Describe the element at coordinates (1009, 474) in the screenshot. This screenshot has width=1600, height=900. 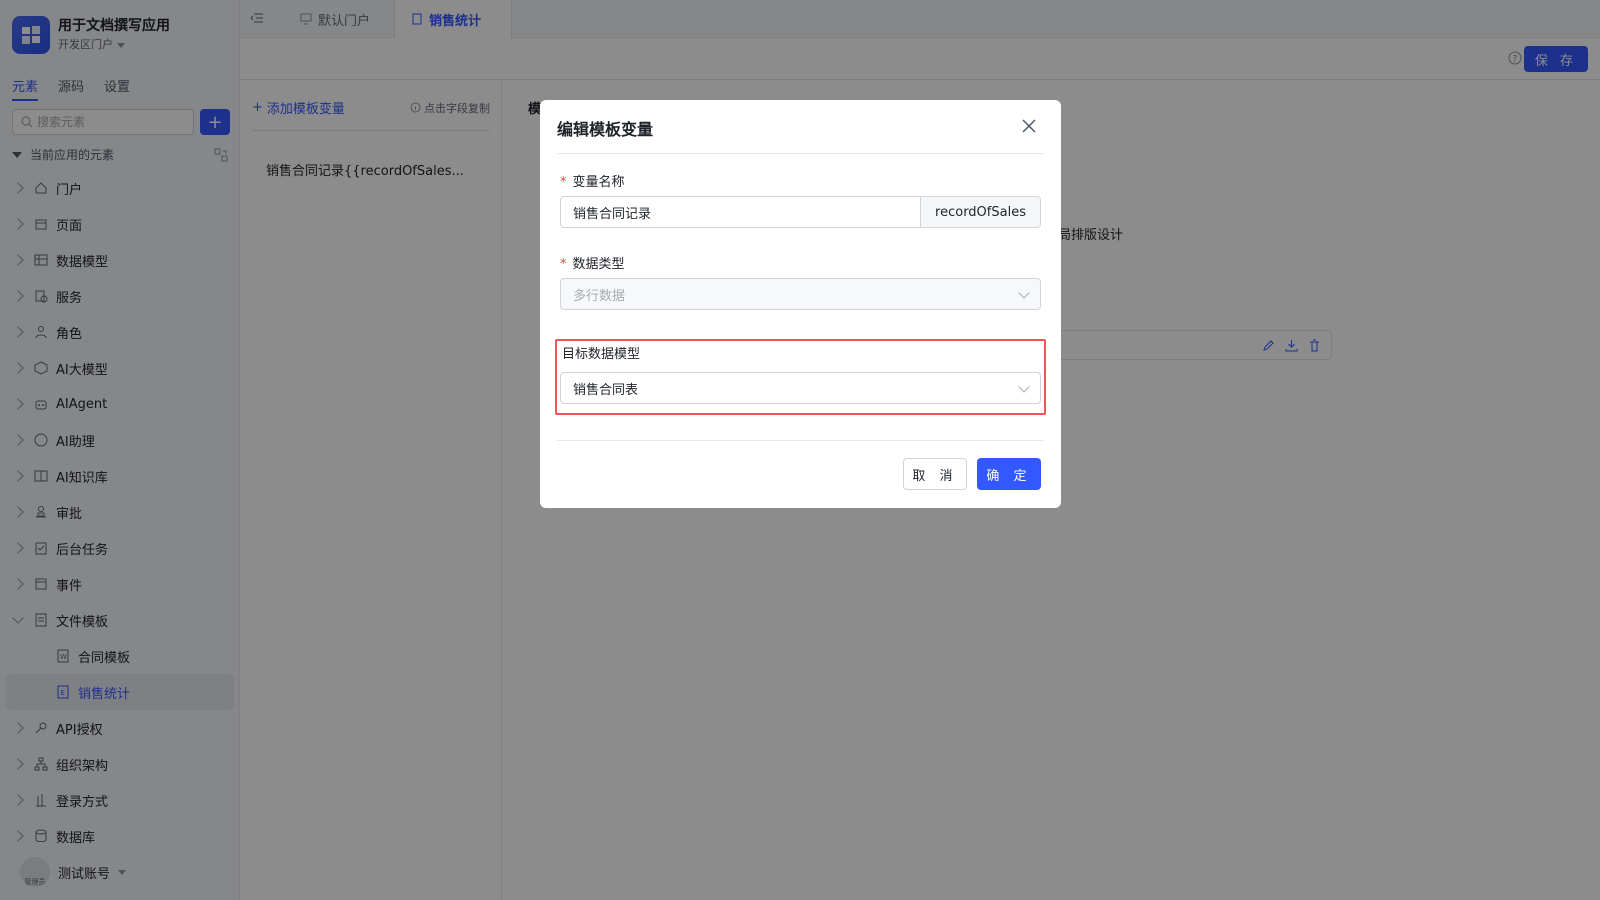
I see `confirm-button: 确 定` at that location.